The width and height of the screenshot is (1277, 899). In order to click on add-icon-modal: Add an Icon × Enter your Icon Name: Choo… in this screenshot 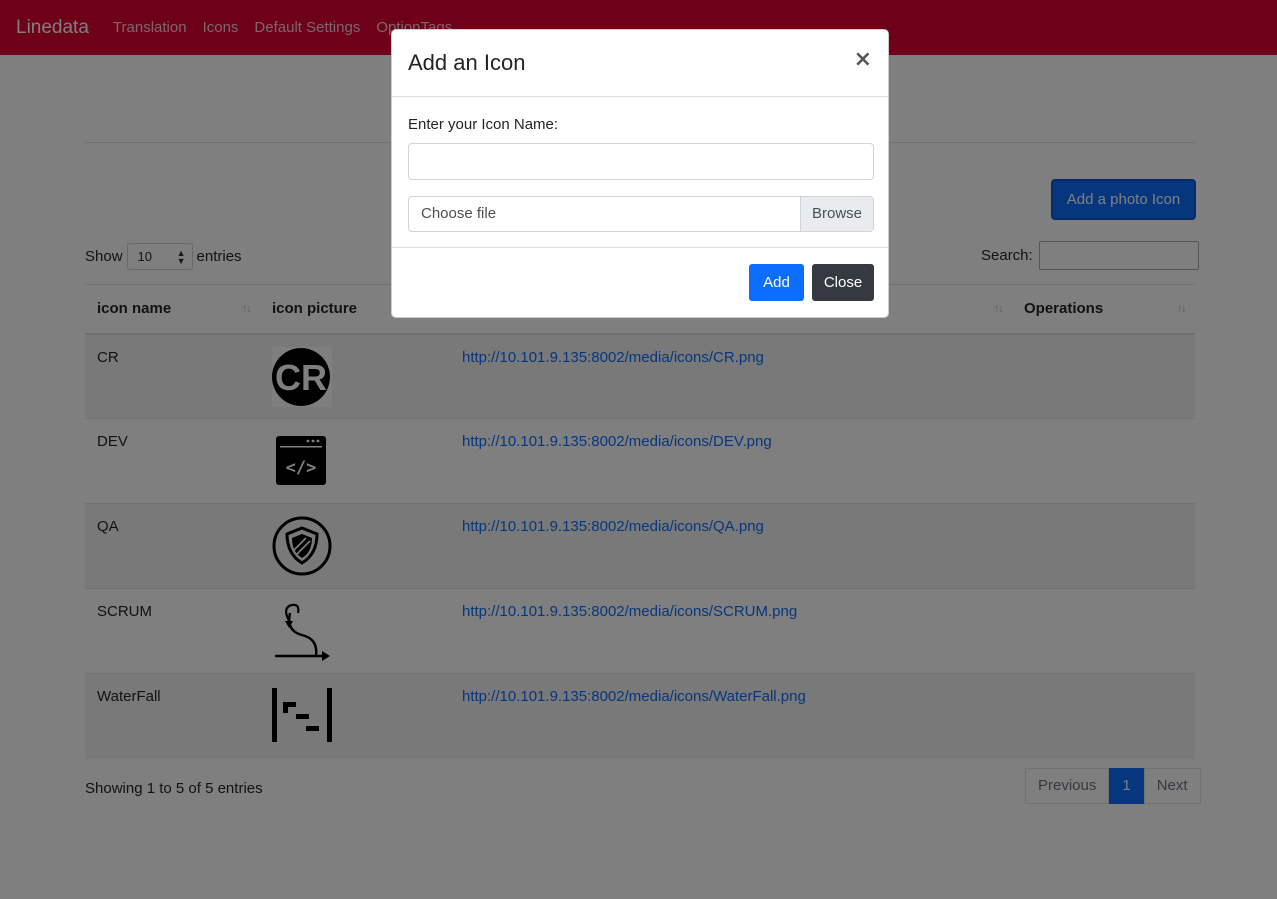, I will do `click(640, 173)`.